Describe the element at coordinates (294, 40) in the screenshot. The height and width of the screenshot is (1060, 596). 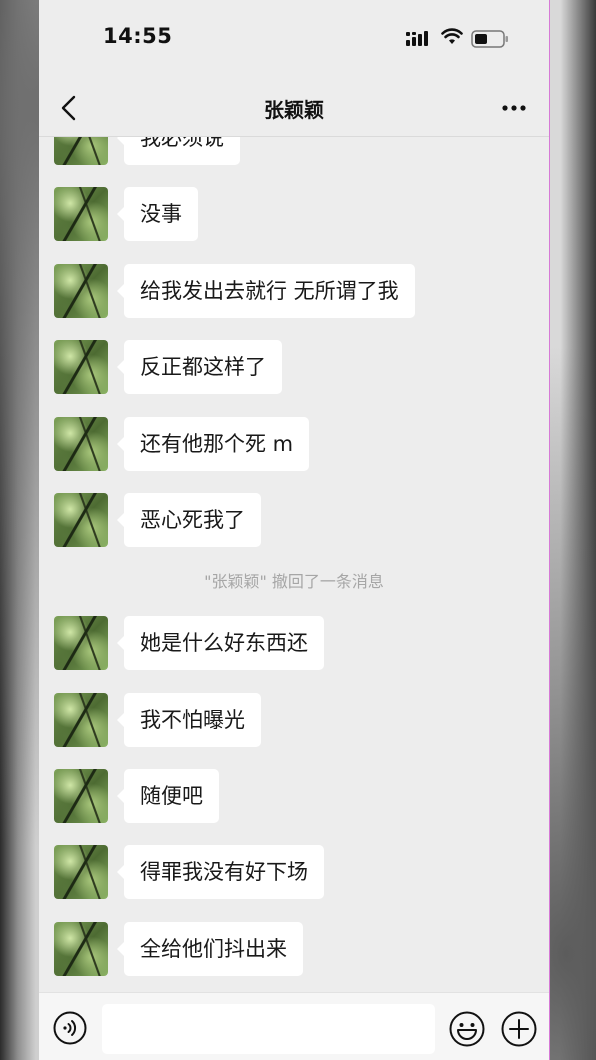
I see `status-bar: 14:55` at that location.